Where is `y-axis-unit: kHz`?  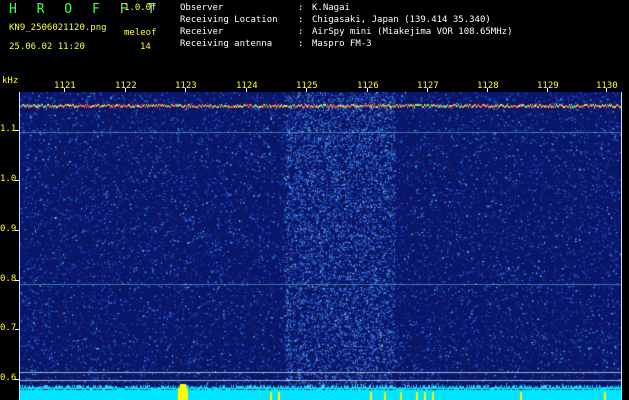
y-axis-unit: kHz is located at coordinates (10, 81).